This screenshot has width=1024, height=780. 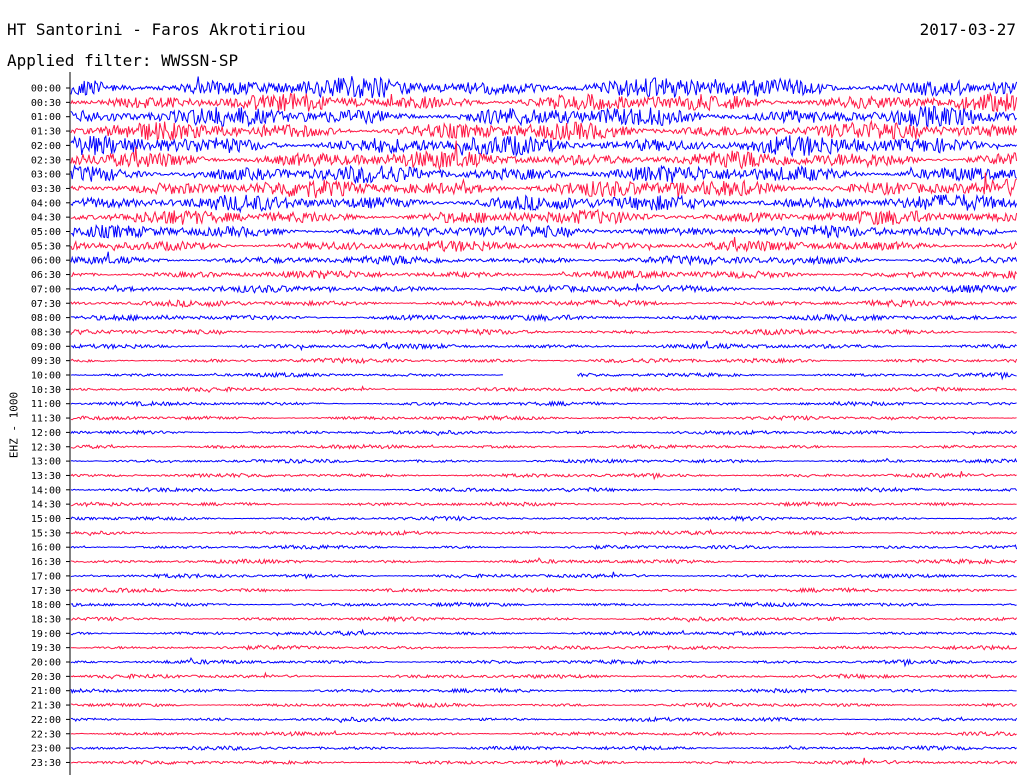 What do you see at coordinates (46, 376) in the screenshot?
I see `row-tick-label: 10:00` at bounding box center [46, 376].